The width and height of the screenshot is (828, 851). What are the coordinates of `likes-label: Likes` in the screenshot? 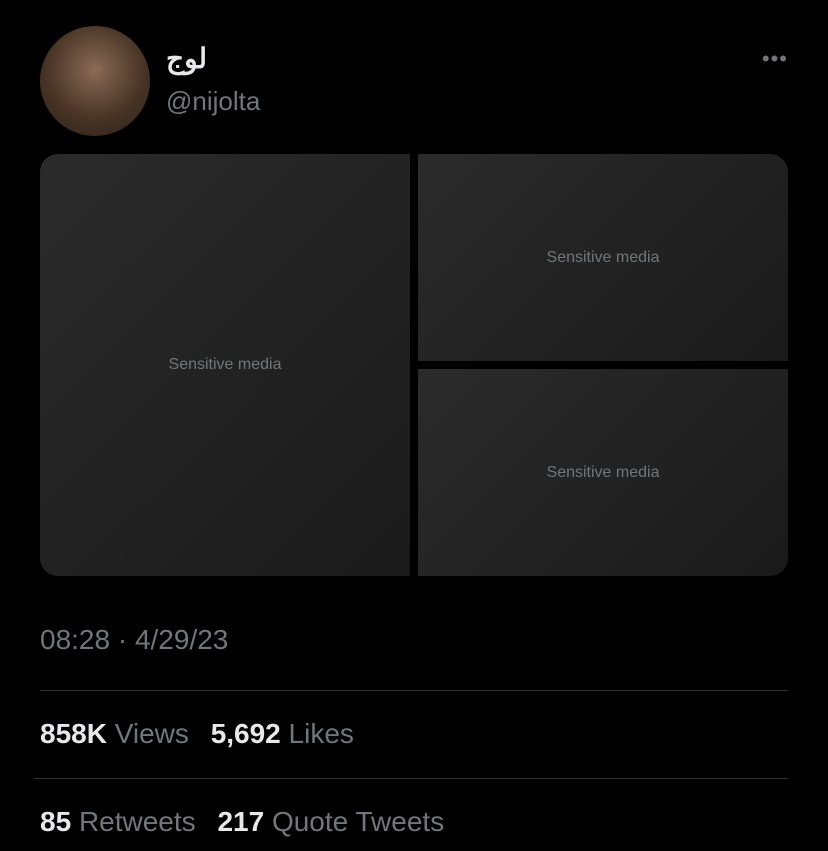 It's located at (321, 733).